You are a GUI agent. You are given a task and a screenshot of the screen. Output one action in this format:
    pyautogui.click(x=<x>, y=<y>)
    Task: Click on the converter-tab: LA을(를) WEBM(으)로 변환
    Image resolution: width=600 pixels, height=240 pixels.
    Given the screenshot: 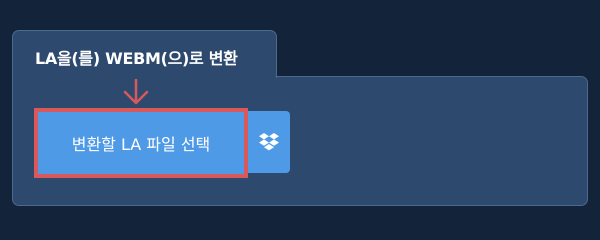 What is the action you would take?
    pyautogui.click(x=144, y=54)
    